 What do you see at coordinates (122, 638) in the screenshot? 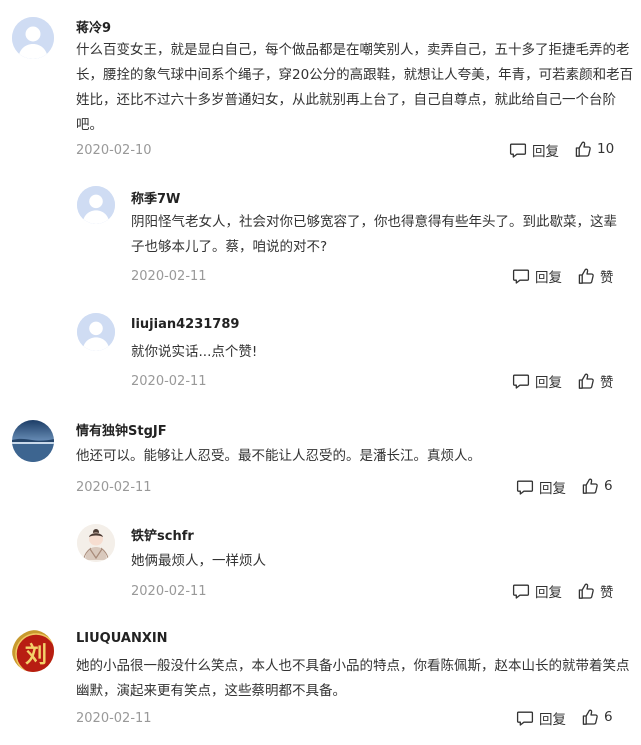
I see `comment-username: LIUQUANXIN` at bounding box center [122, 638].